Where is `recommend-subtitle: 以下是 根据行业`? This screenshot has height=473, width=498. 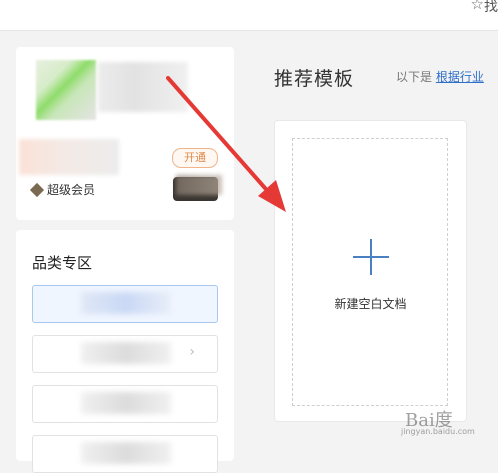 recommend-subtitle: 以下是 根据行业 is located at coordinates (440, 76).